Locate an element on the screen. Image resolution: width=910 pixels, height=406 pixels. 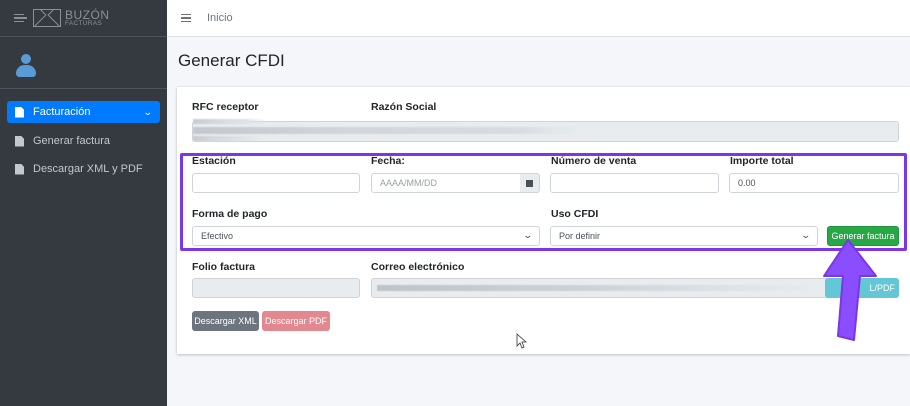
brand-logo: BUZÓN FACTURAS is located at coordinates (83, 18).